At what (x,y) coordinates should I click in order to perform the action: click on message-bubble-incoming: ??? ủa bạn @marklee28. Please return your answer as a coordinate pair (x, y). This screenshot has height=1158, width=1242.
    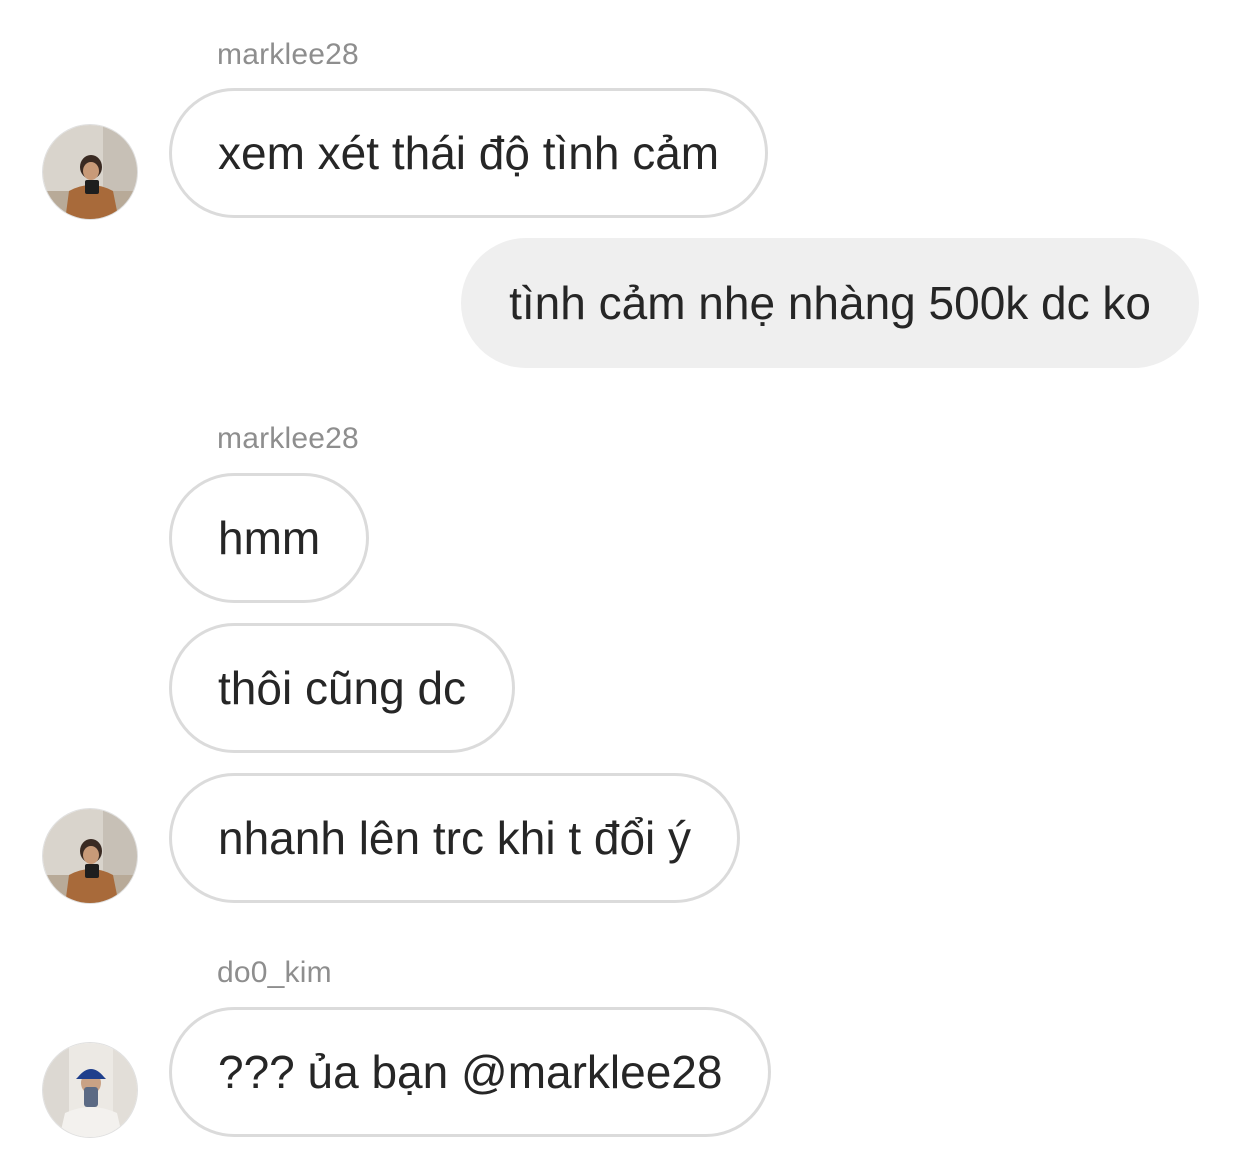
    Looking at the image, I should click on (470, 1072).